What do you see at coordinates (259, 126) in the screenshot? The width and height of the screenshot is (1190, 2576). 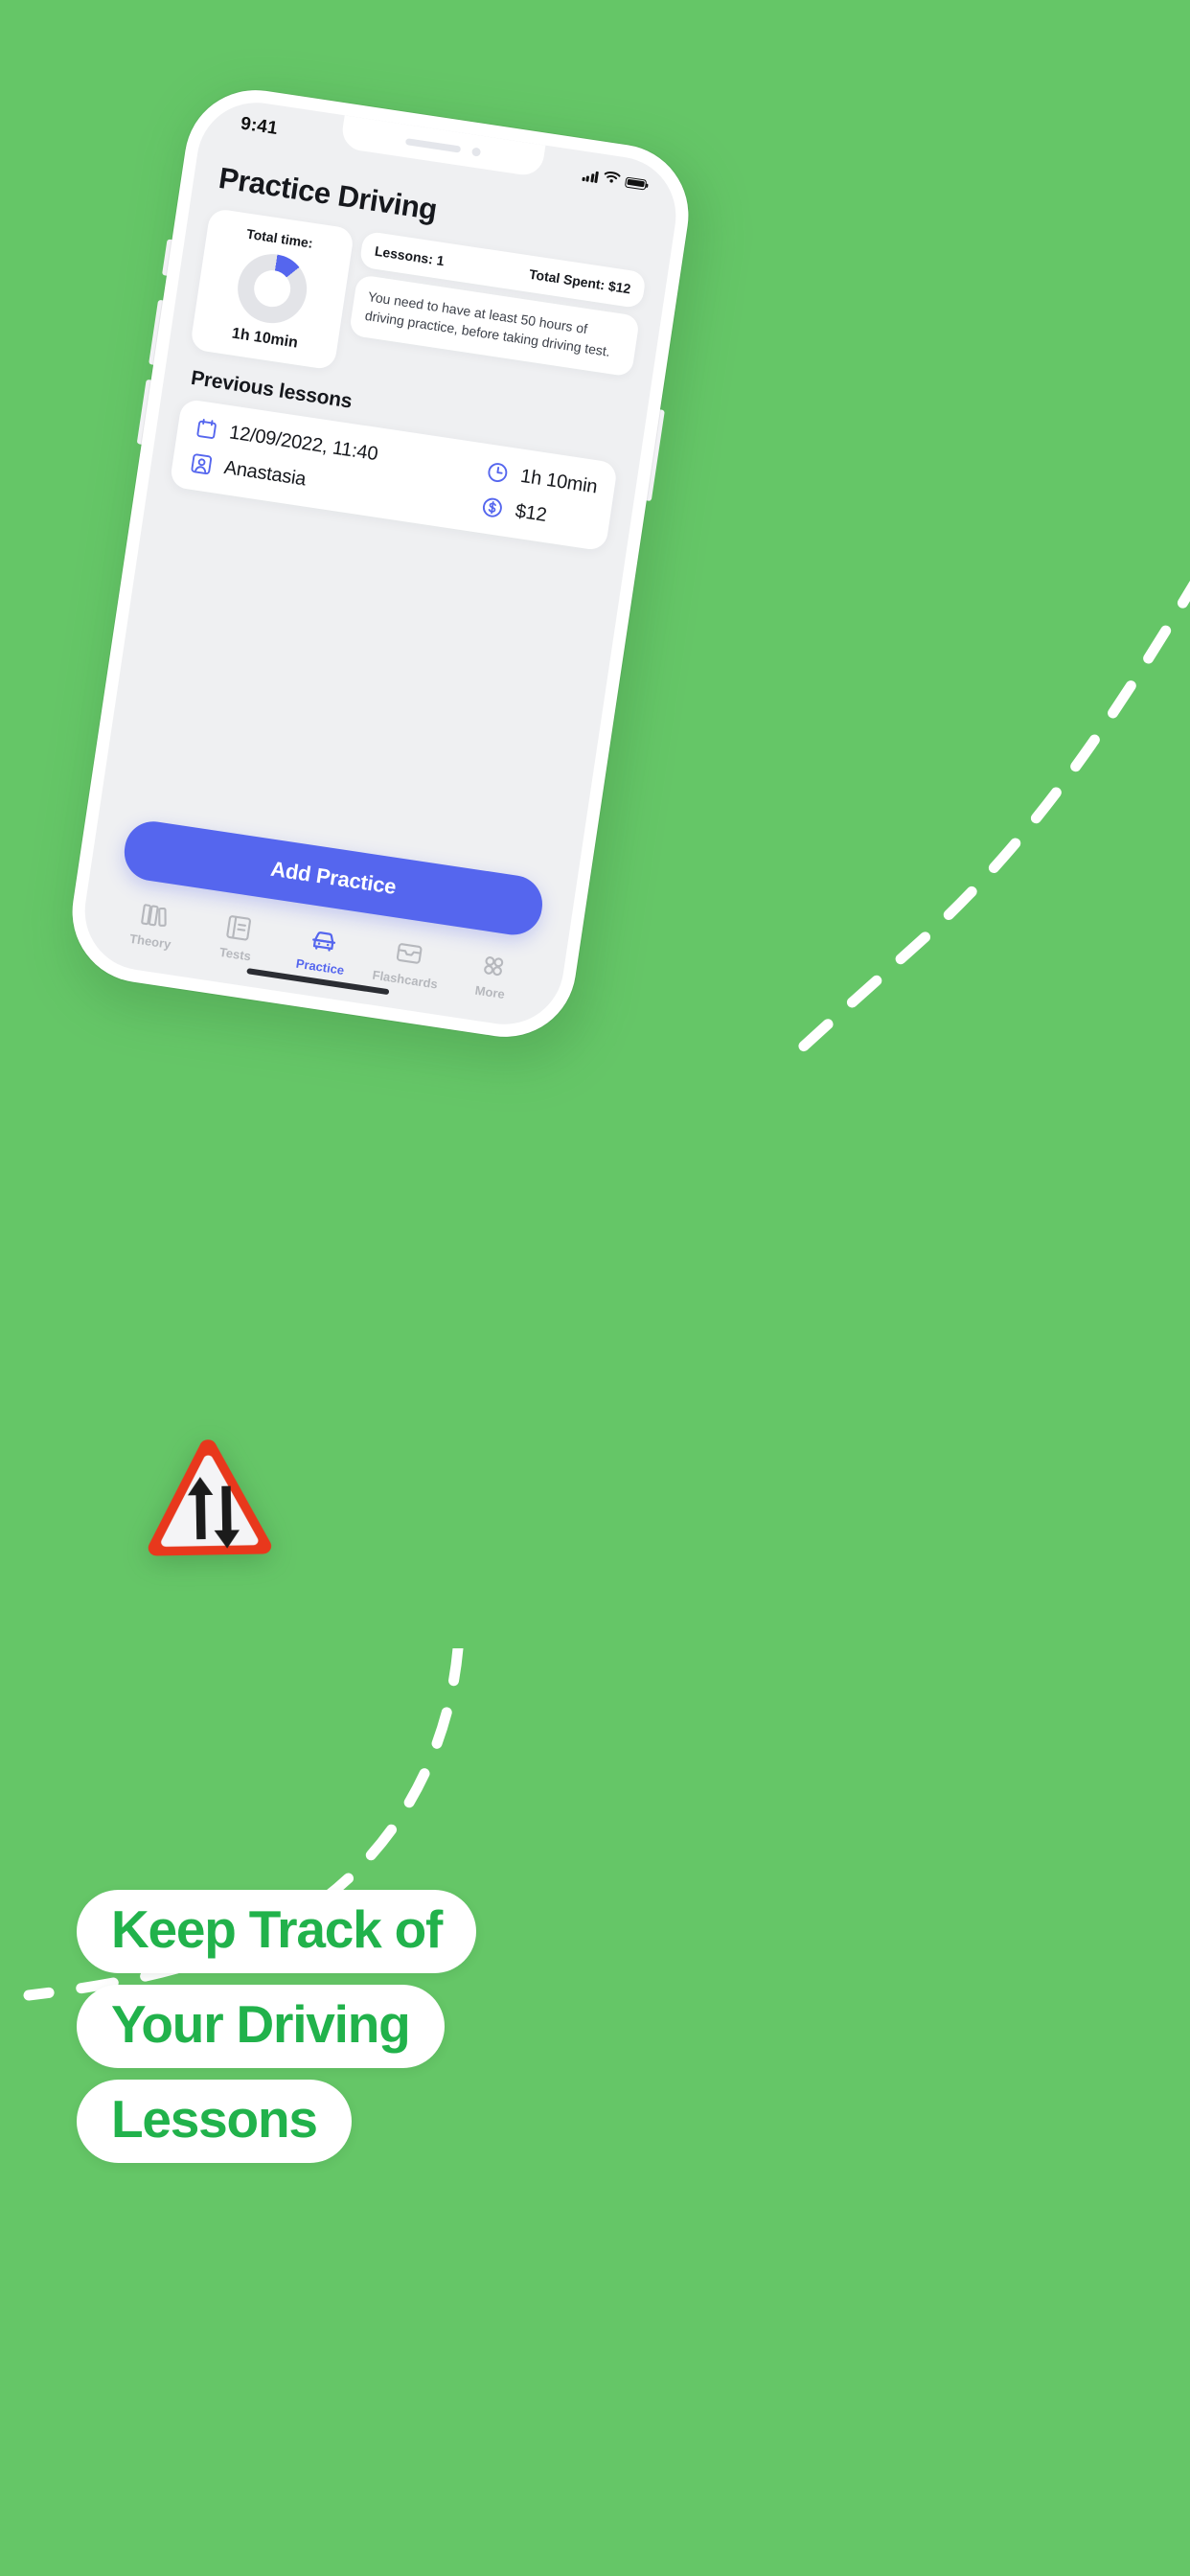 I see `status-time: 9:41` at bounding box center [259, 126].